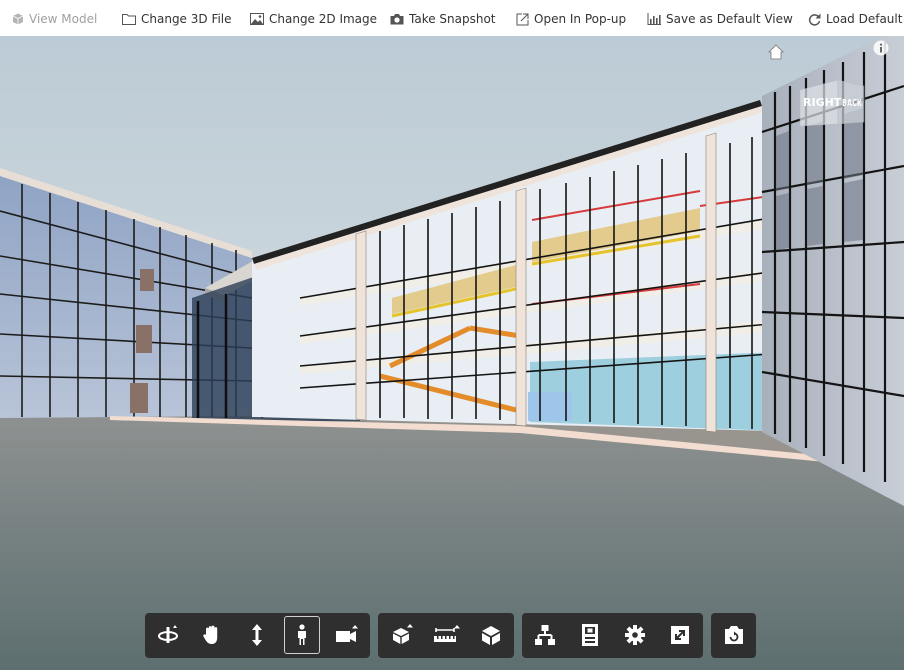 The width and height of the screenshot is (904, 670). I want to click on refresh-icon, so click(814, 19).